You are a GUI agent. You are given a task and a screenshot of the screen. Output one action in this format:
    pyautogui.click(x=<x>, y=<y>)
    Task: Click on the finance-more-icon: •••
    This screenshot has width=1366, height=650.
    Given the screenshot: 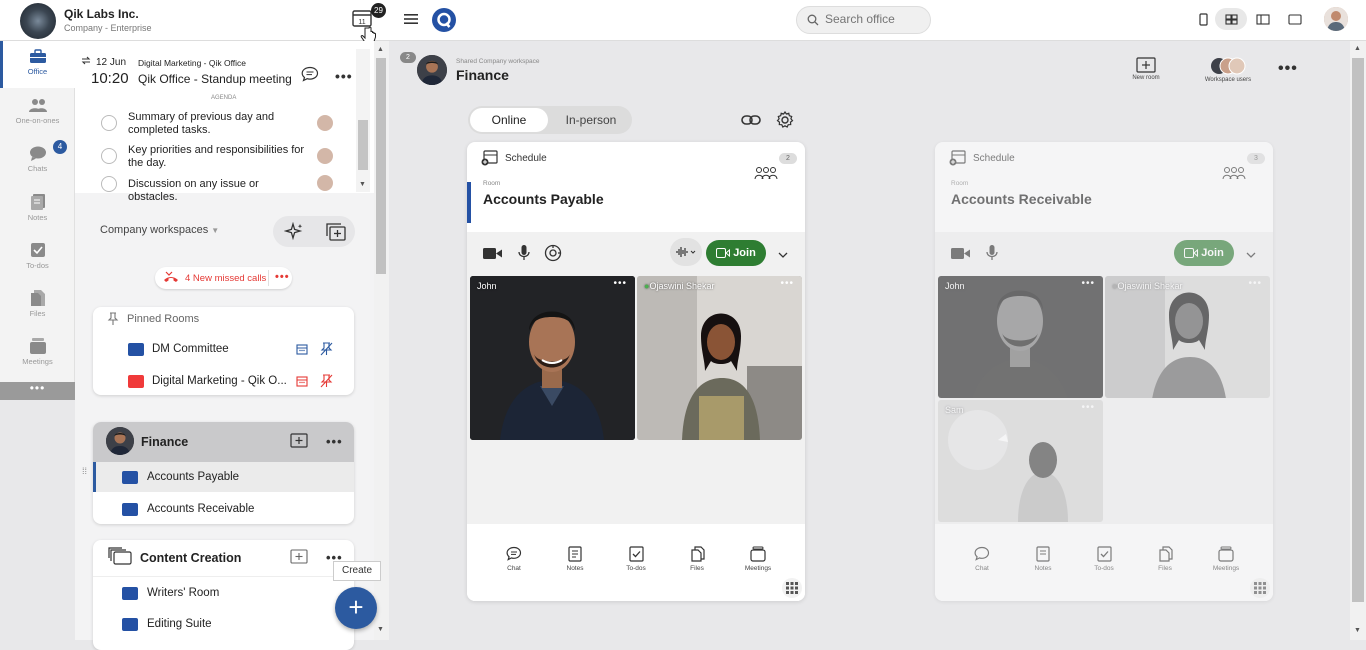 What is the action you would take?
    pyautogui.click(x=334, y=441)
    